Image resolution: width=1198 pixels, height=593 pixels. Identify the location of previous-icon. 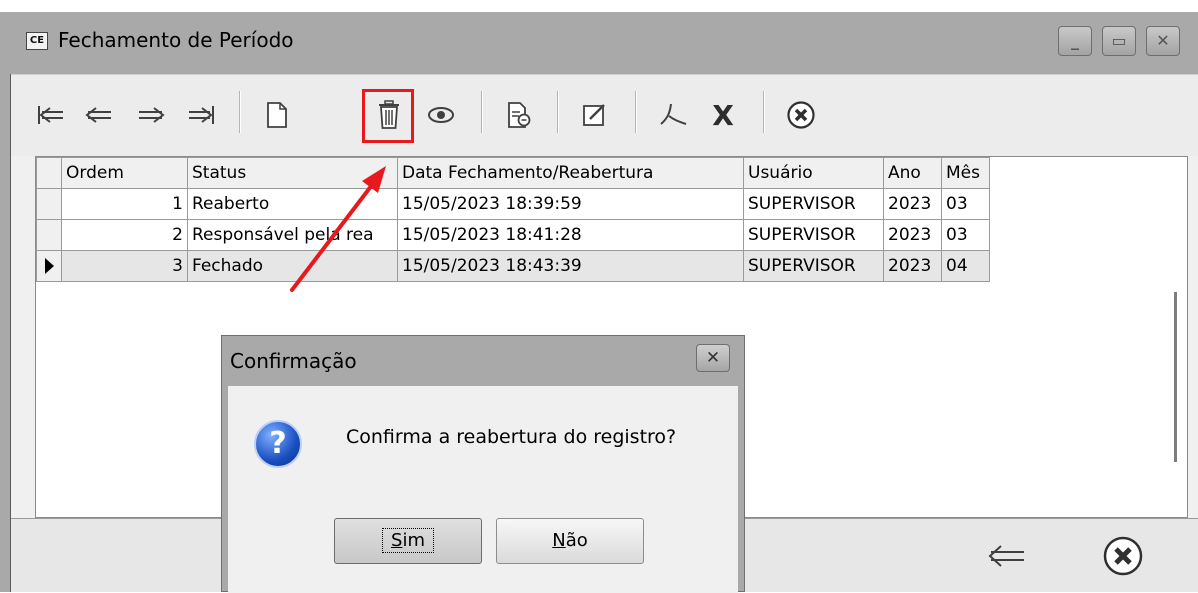
(98, 115).